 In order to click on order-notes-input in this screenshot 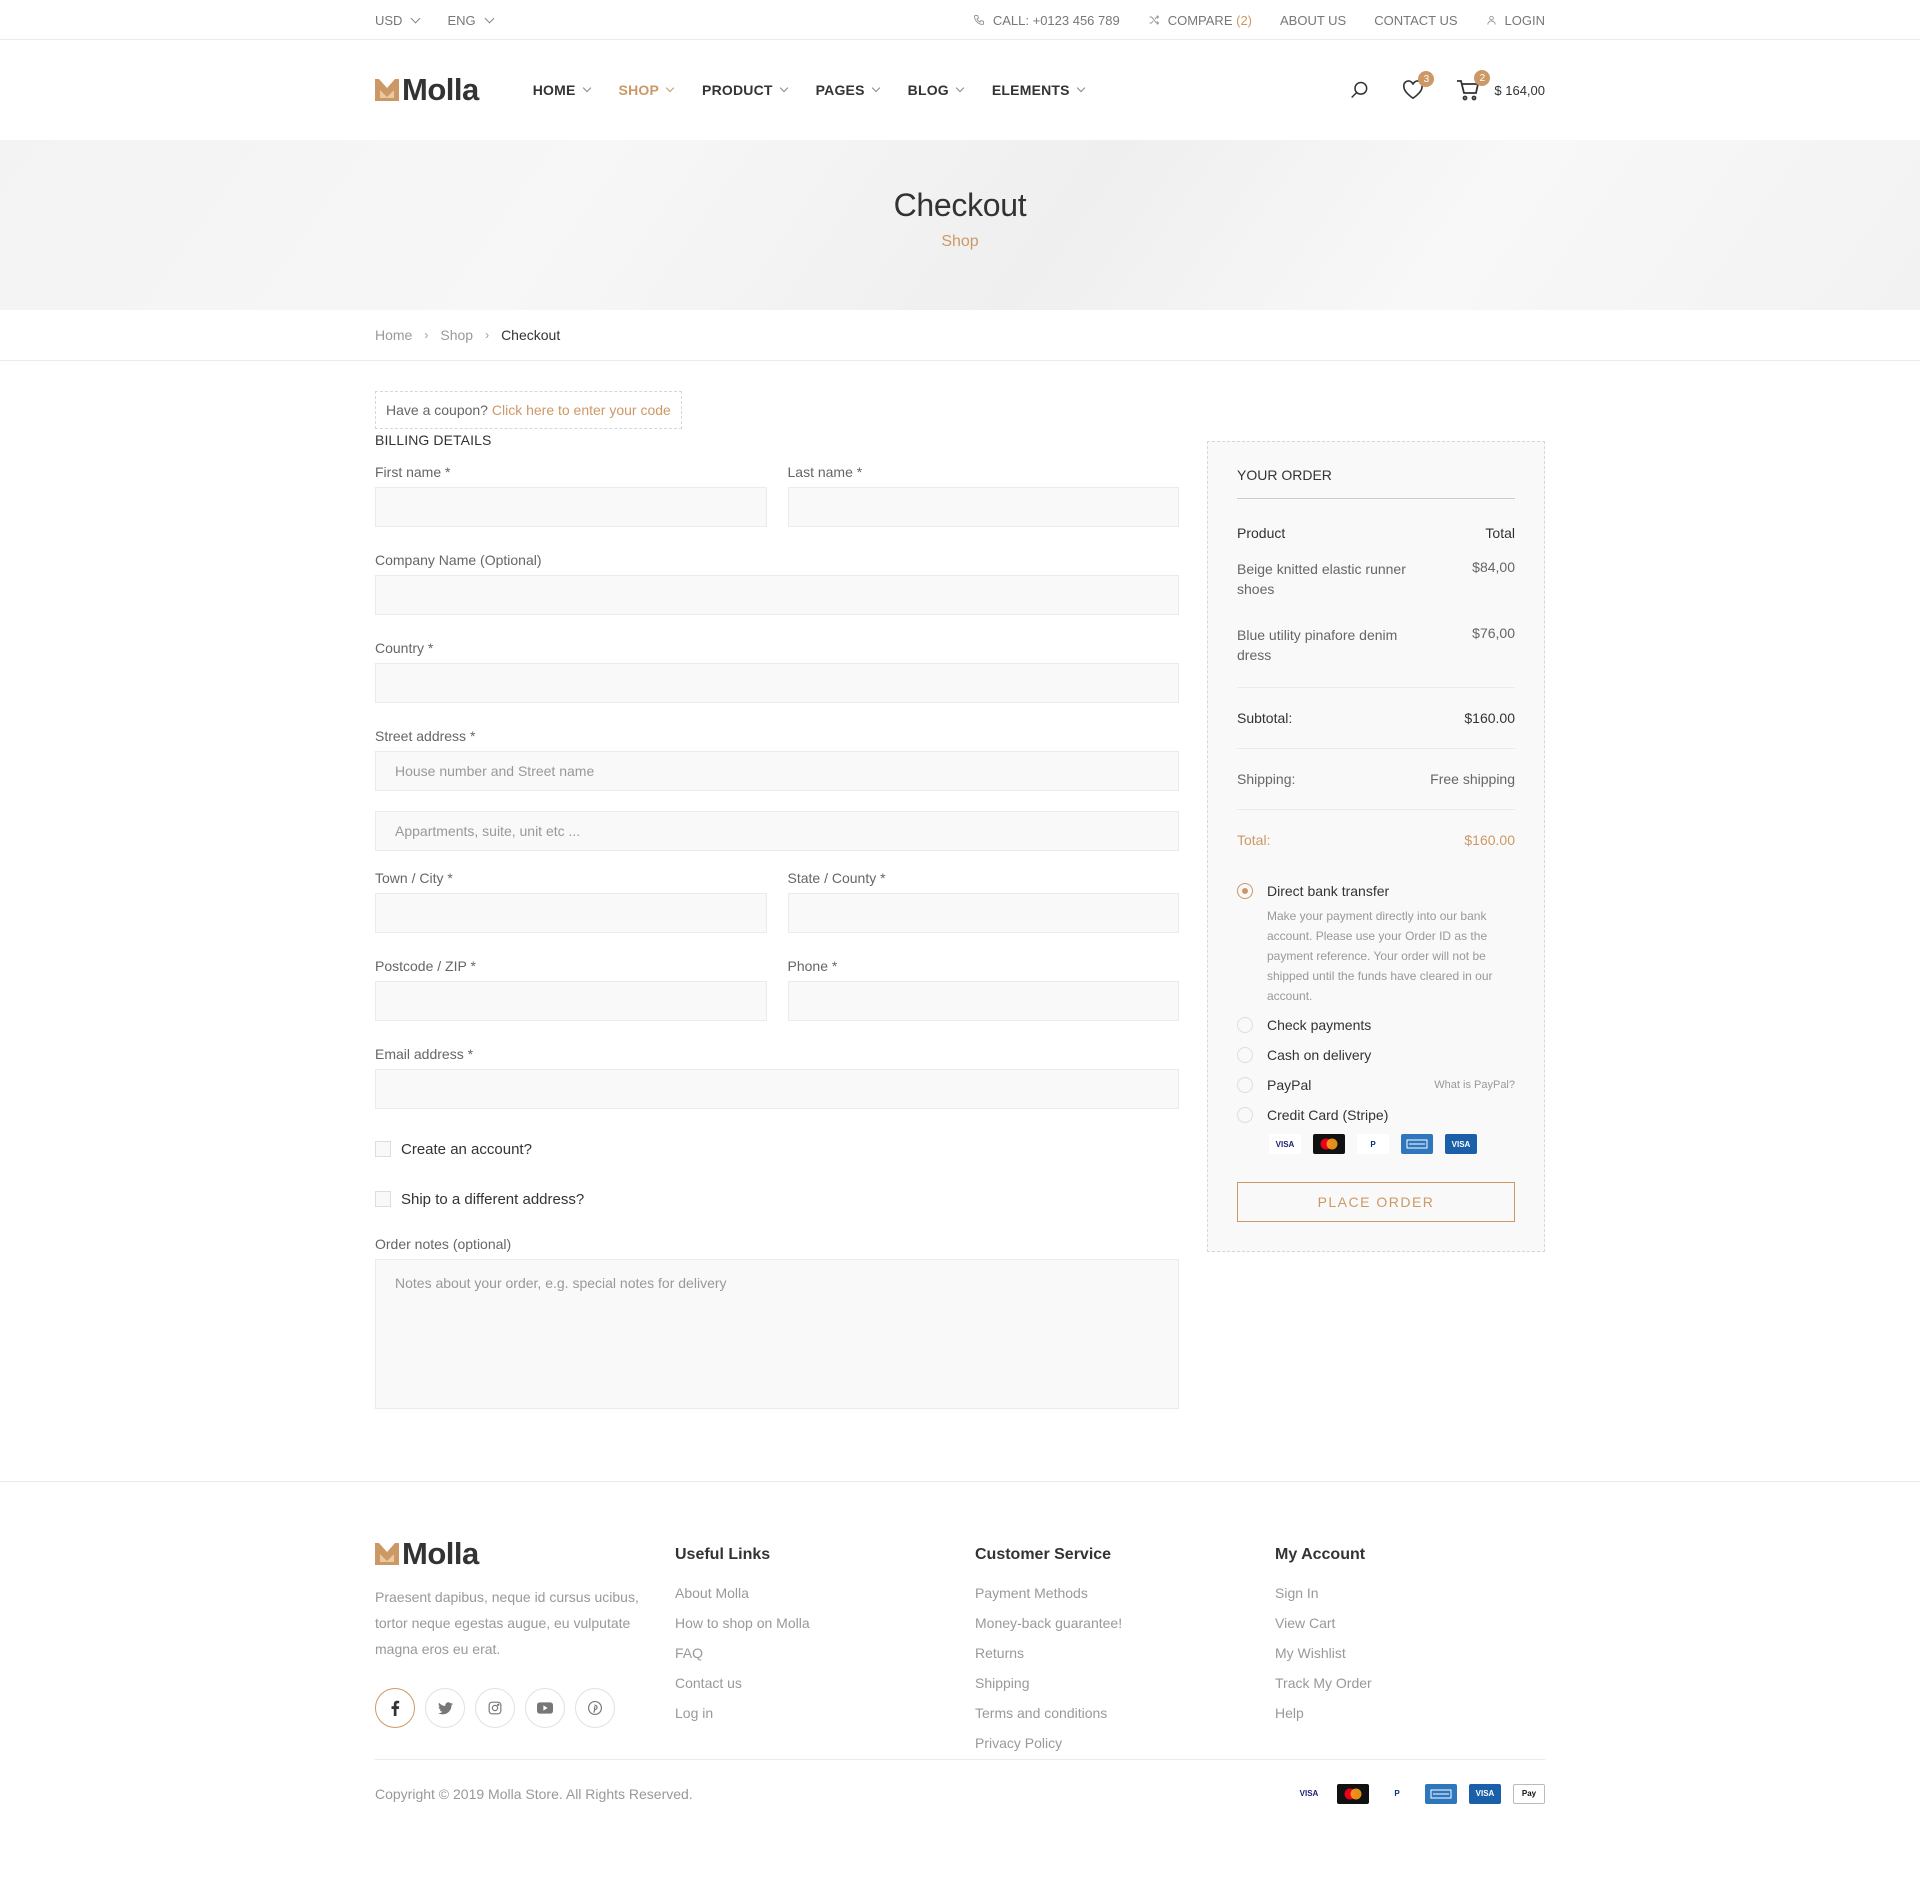, I will do `click(777, 1334)`.